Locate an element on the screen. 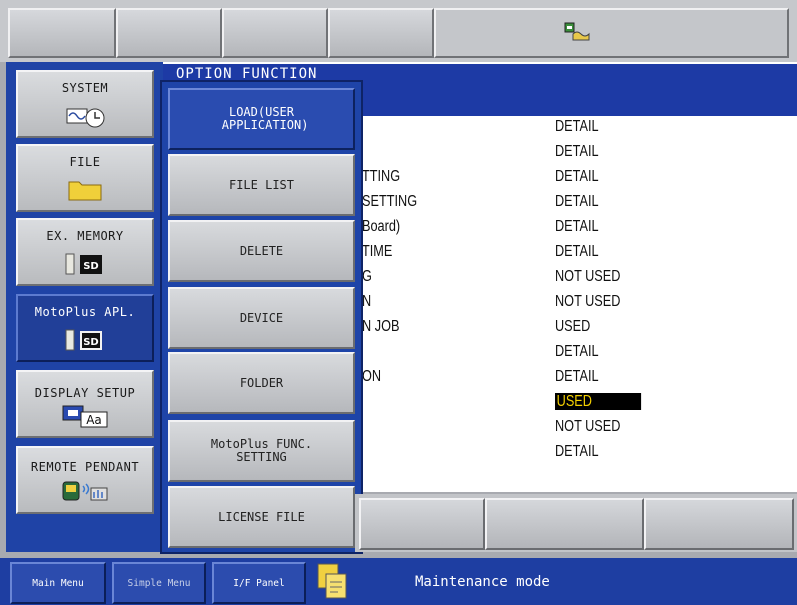 Image resolution: width=797 pixels, height=605 pixels. top-status-area is located at coordinates (611, 33).